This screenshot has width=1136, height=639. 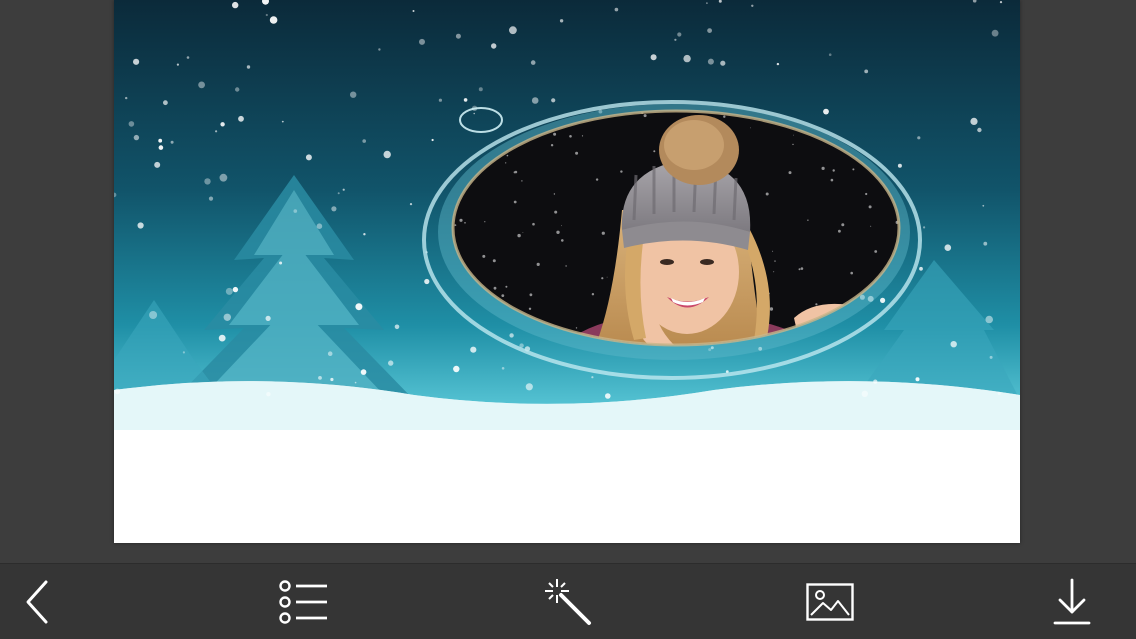 I want to click on effects-button, so click(x=568, y=602).